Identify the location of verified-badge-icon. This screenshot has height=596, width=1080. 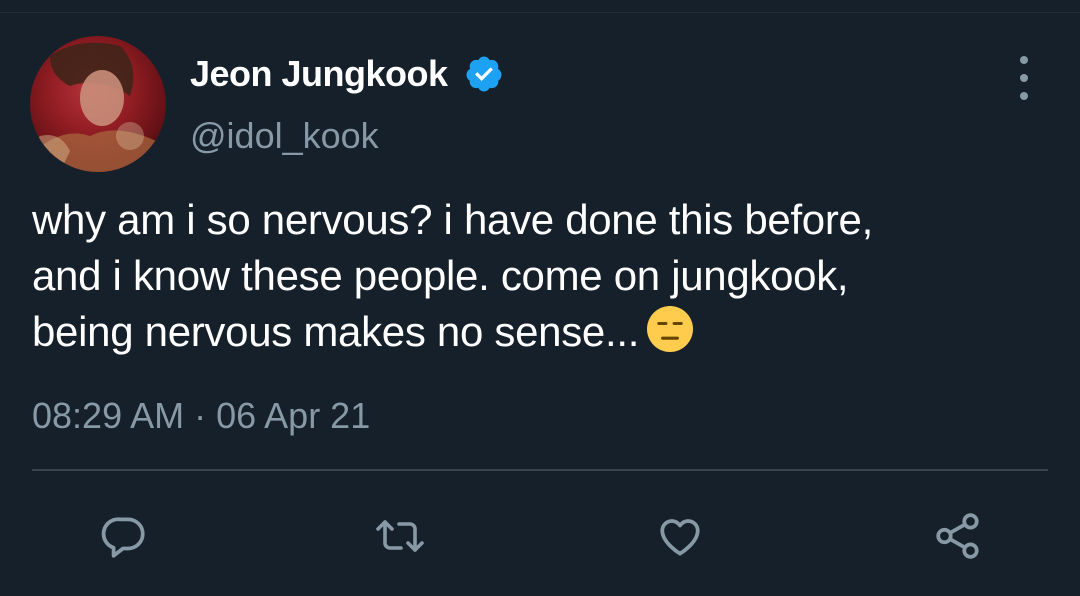
(484, 74).